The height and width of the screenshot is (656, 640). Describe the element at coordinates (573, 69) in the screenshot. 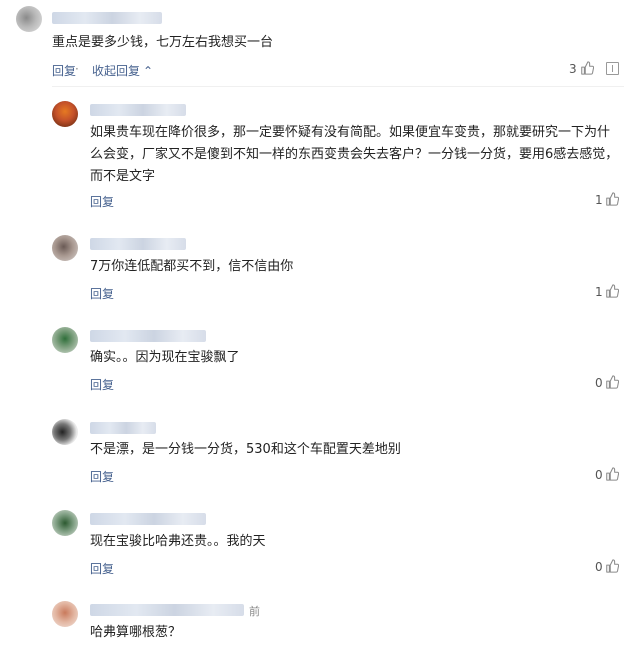

I see `like-count: 3` at that location.